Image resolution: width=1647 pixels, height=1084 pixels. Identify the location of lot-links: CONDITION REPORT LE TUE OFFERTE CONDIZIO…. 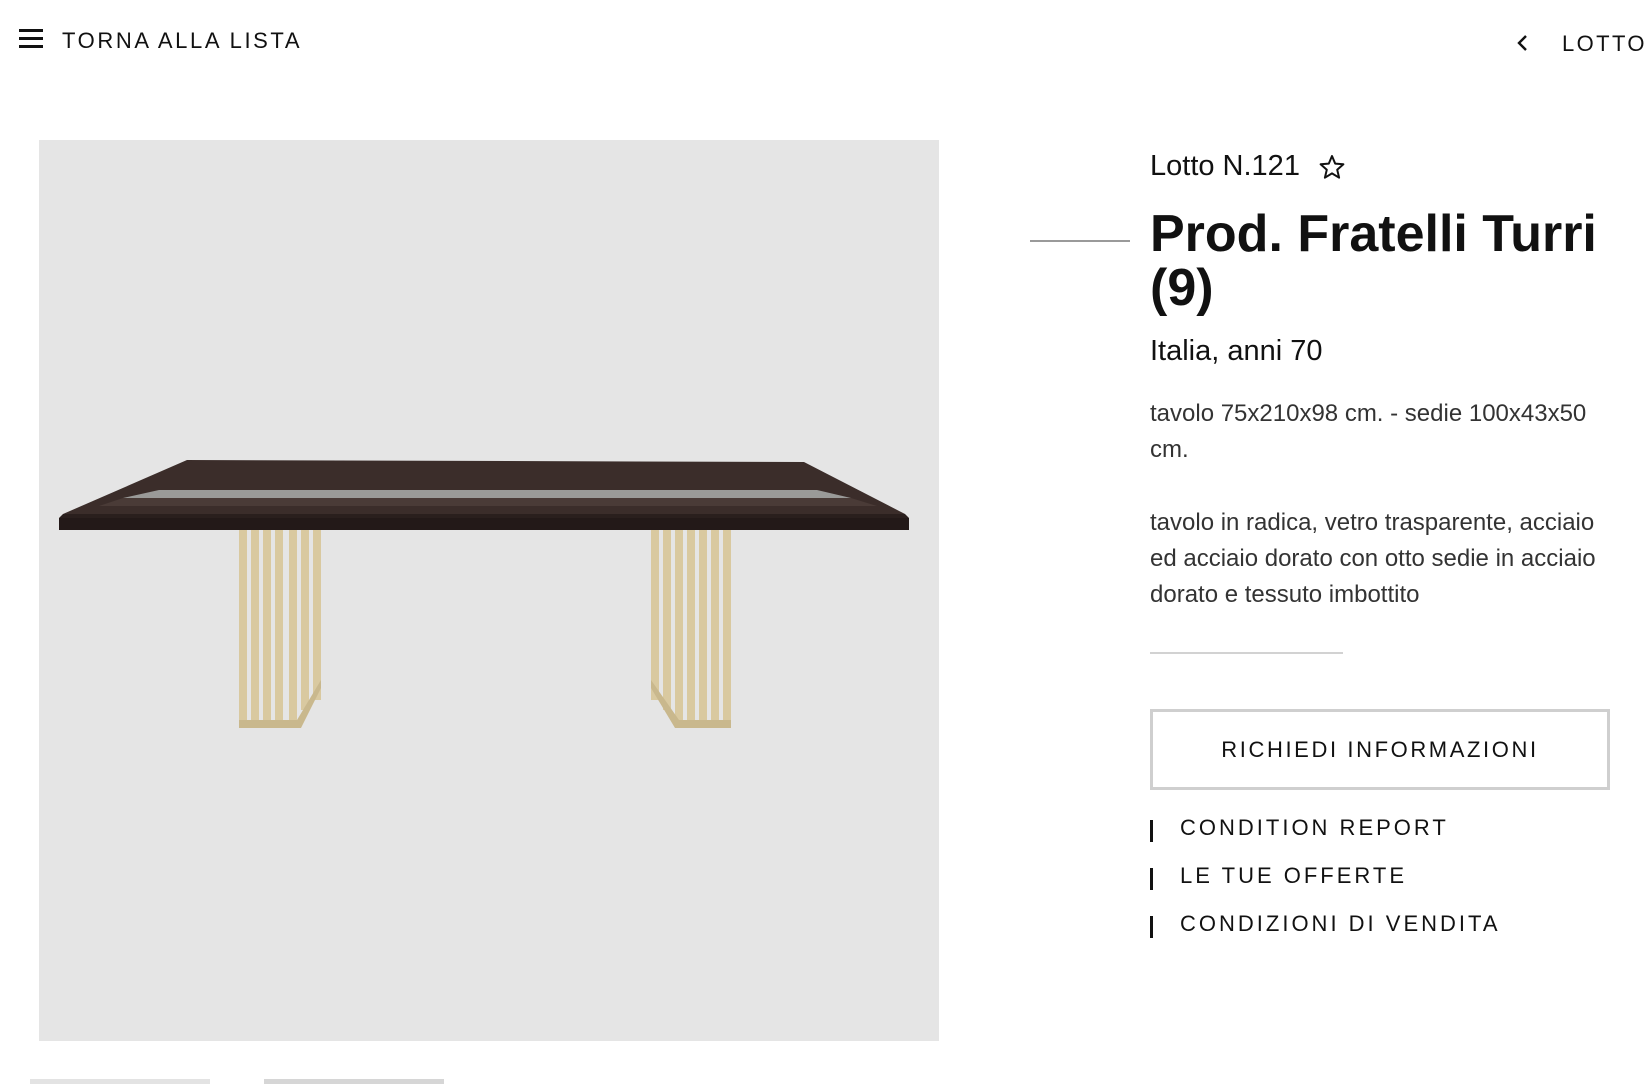
(1390, 884).